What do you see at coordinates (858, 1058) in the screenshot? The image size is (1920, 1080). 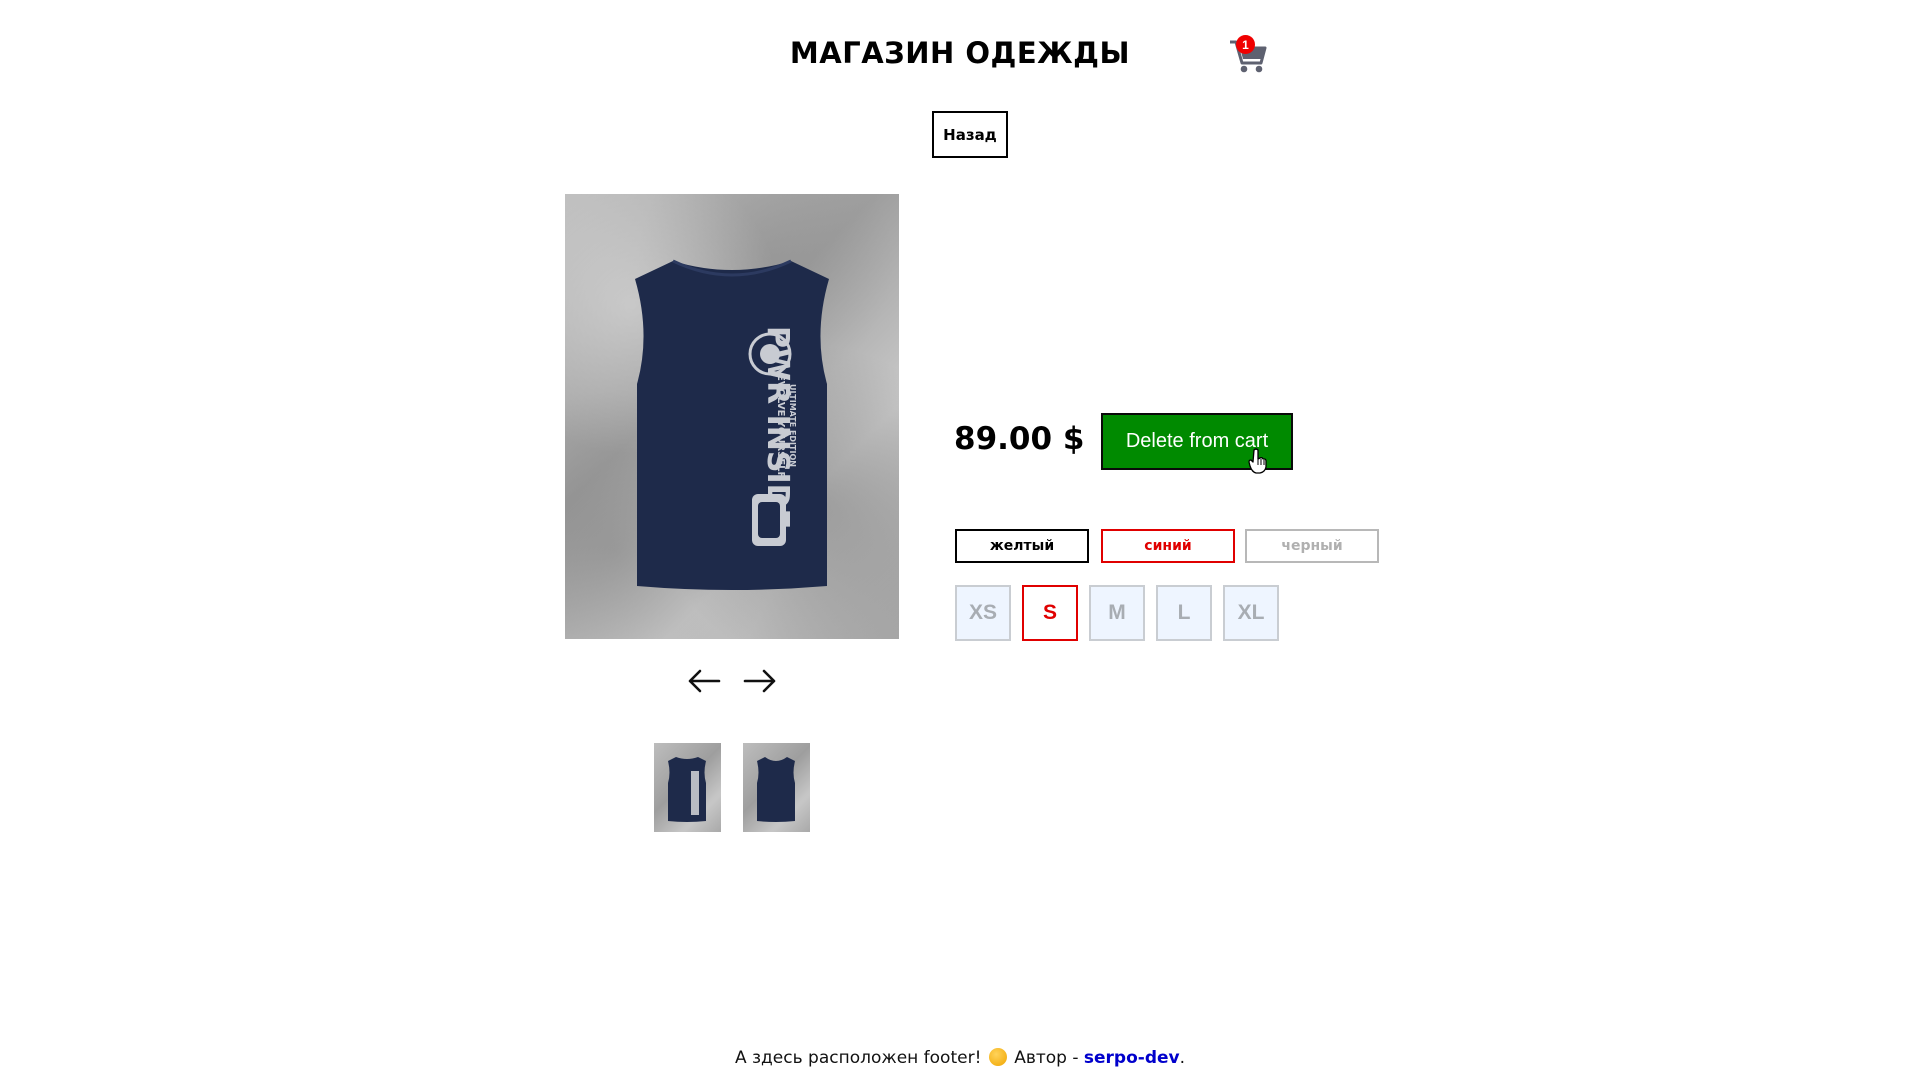 I see `footer-text: А здесь расположен footer!` at bounding box center [858, 1058].